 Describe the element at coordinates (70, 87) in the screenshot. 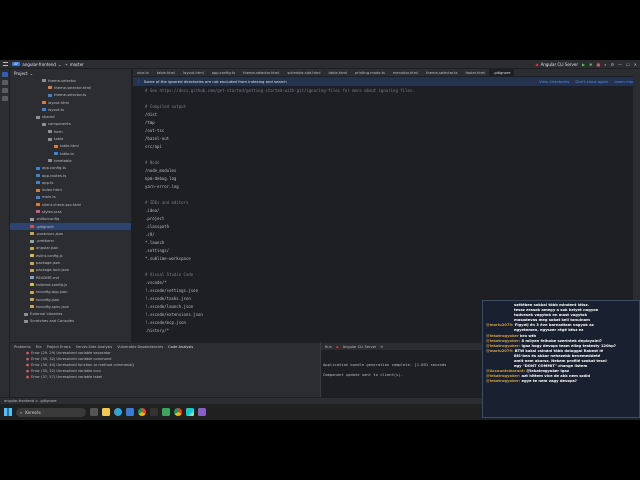

I see `tree-item: theme-selector.html` at that location.